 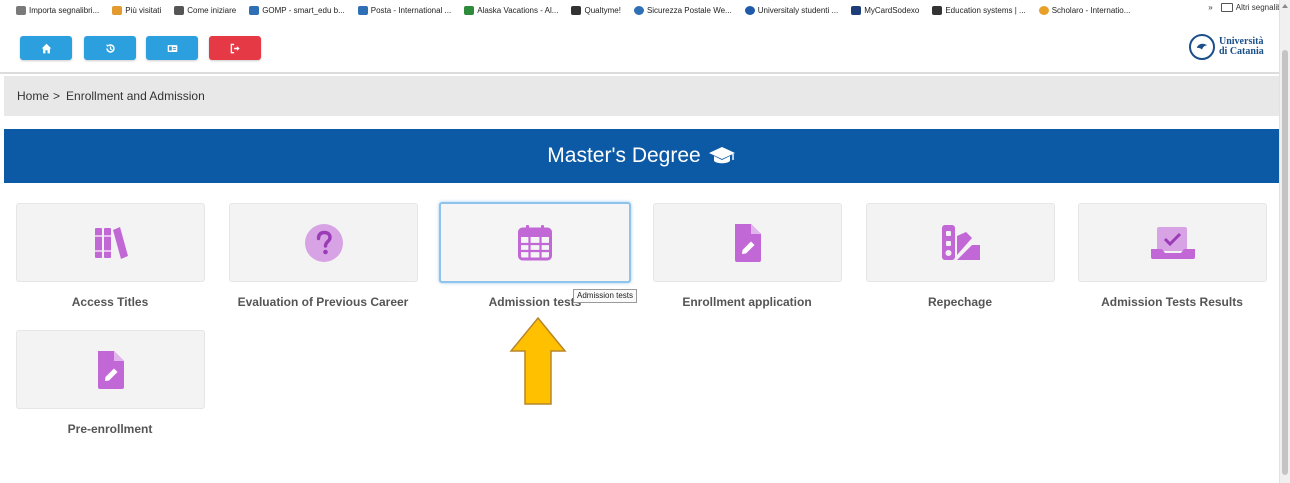 I want to click on tile-admission-tests-results, so click(x=1172, y=242).